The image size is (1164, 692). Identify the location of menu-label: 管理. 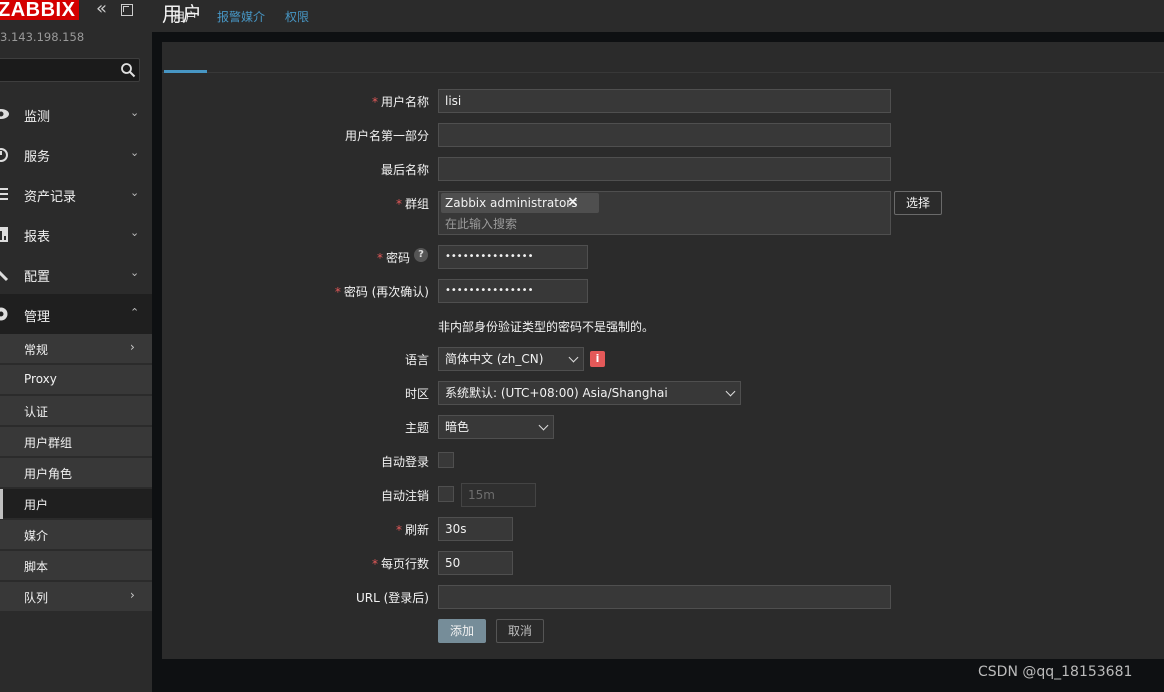
(37, 317).